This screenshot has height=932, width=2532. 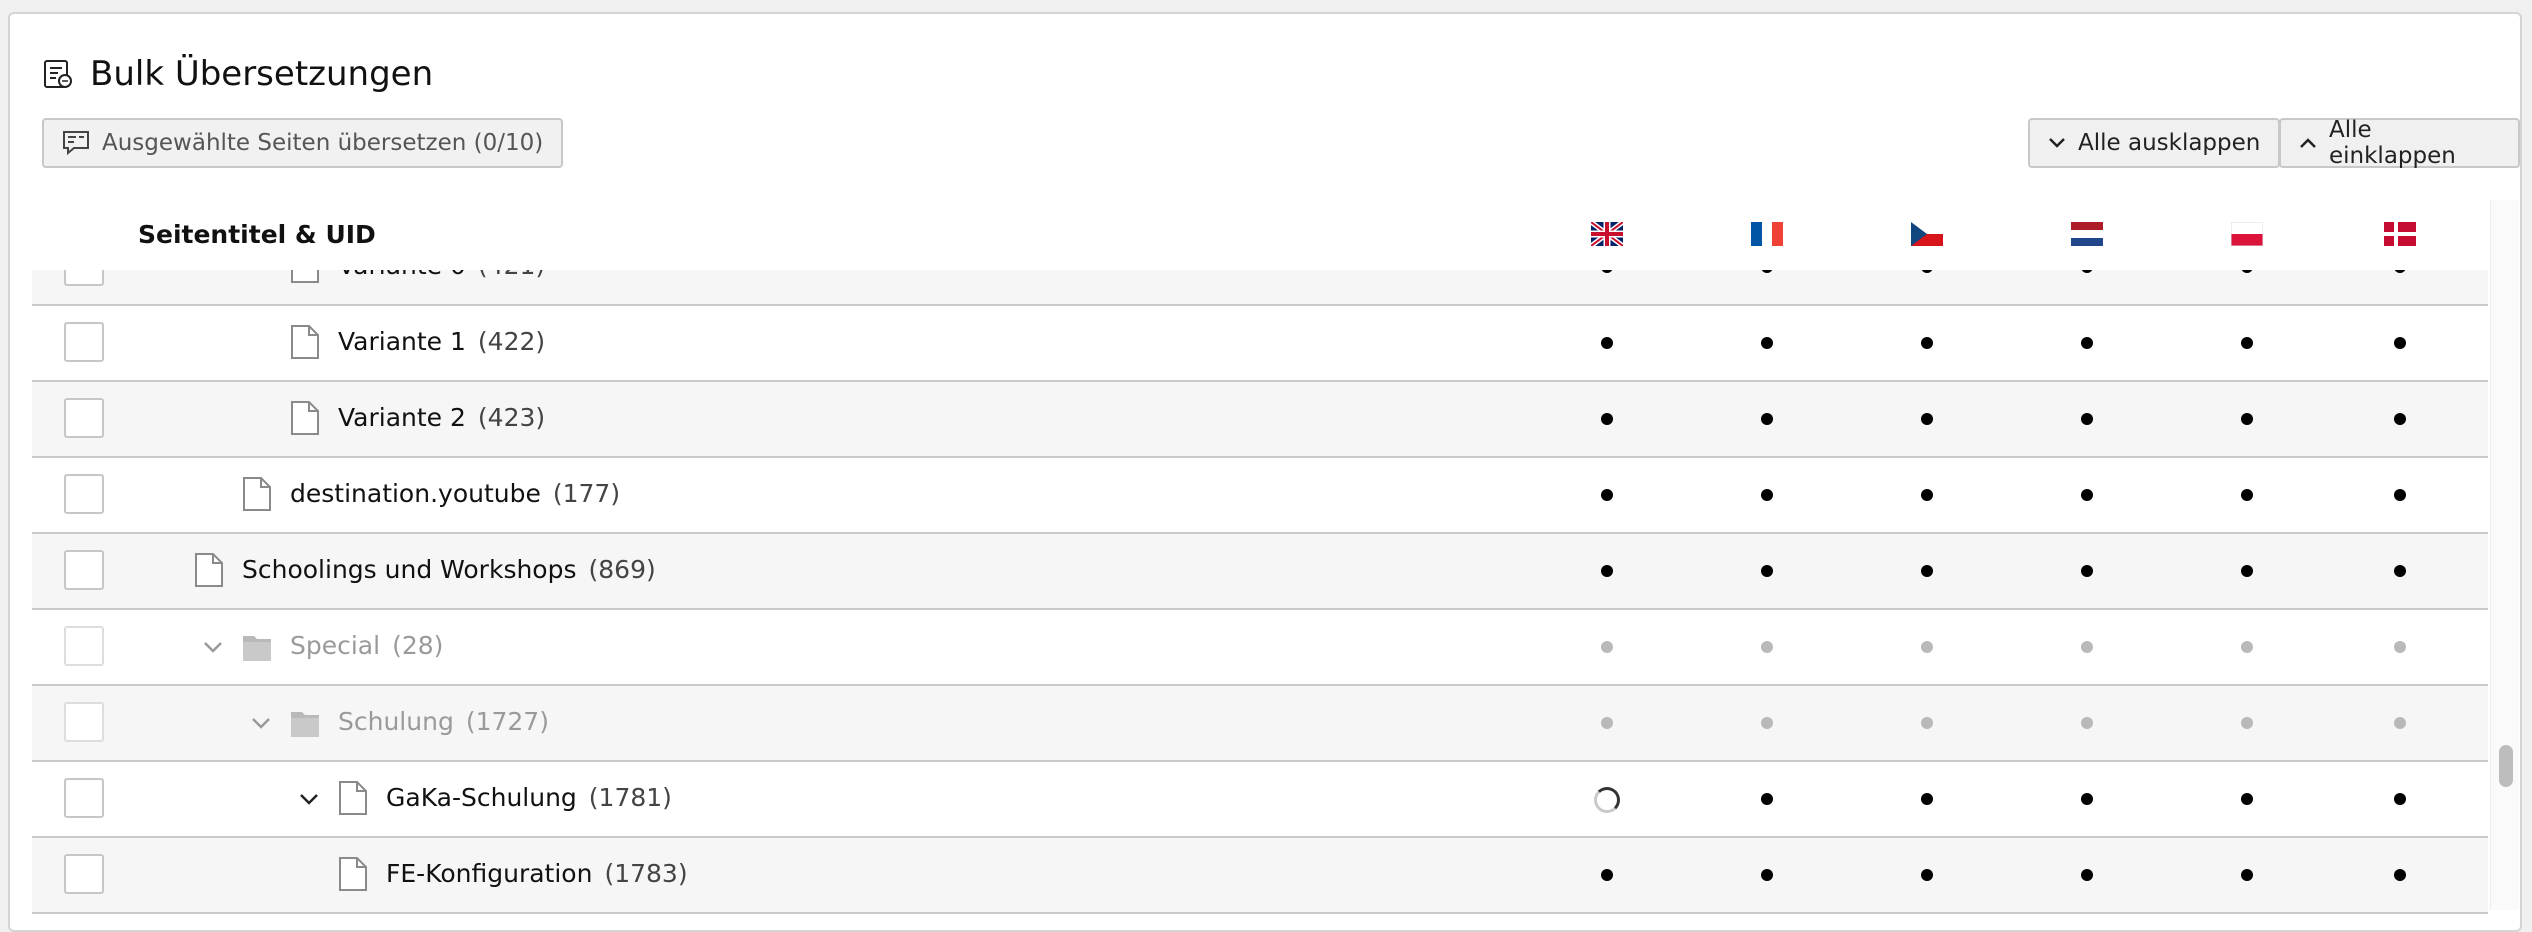 I want to click on page-title: Bulk Übersetzungen, so click(x=237, y=74).